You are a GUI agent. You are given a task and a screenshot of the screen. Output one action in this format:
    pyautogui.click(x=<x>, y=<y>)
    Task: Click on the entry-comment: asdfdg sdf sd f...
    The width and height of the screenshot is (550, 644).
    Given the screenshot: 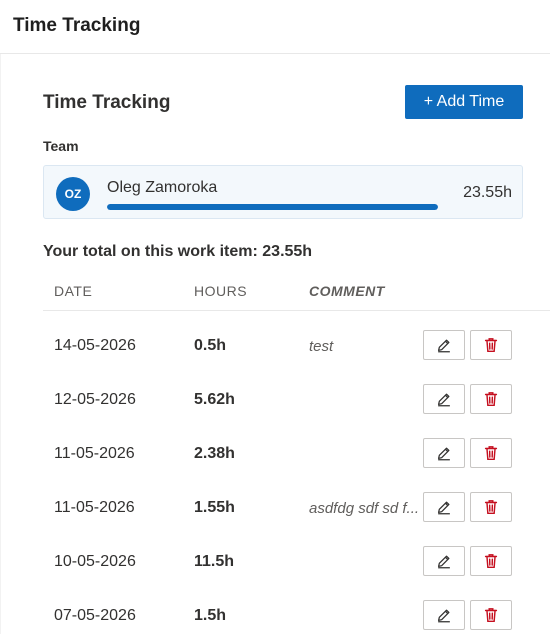 What is the action you would take?
    pyautogui.click(x=364, y=508)
    